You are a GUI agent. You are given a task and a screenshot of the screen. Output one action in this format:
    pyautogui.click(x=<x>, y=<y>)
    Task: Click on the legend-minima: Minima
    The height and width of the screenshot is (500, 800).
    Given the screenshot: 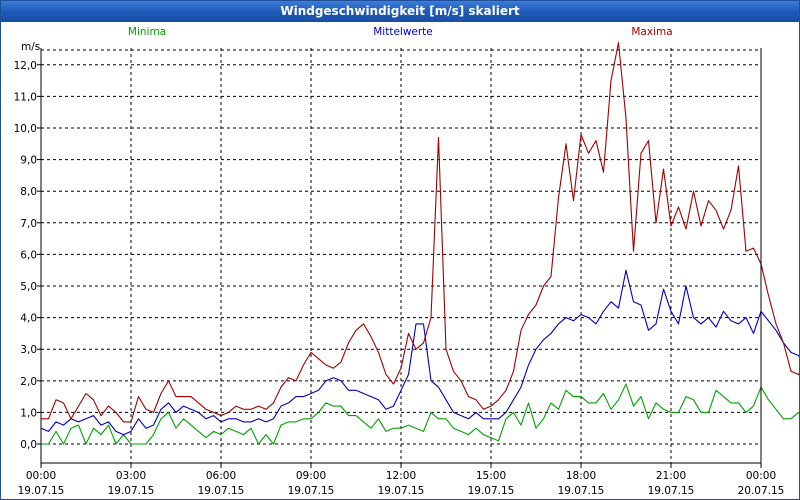 What is the action you would take?
    pyautogui.click(x=147, y=32)
    